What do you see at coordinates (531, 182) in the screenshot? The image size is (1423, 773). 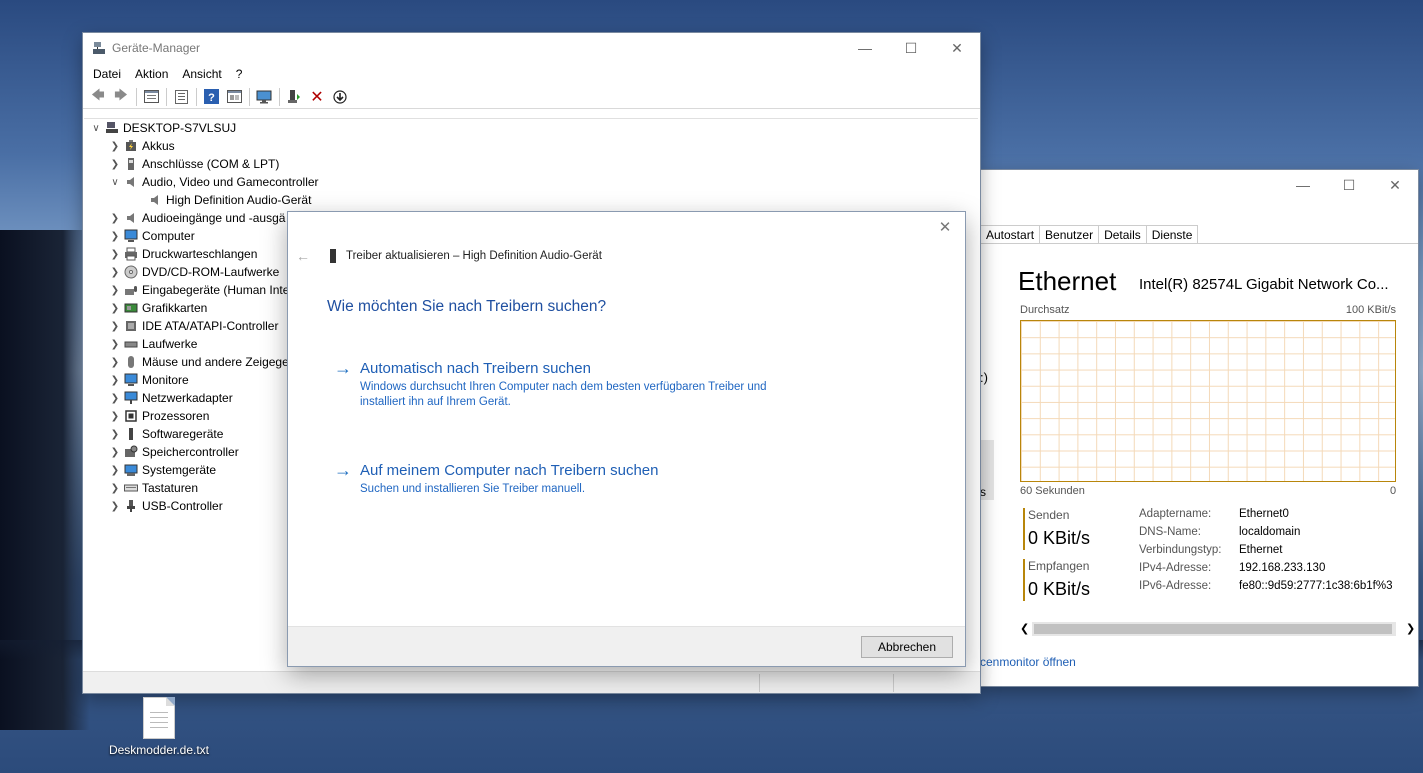 I see `tree-item-audio-video: ∨ Audio, Video und Gamecontroller` at bounding box center [531, 182].